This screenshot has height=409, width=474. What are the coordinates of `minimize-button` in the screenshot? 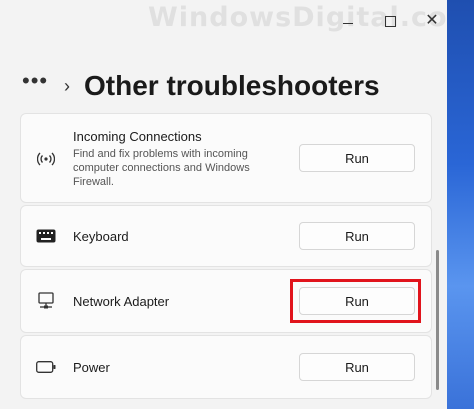 It's located at (348, 21).